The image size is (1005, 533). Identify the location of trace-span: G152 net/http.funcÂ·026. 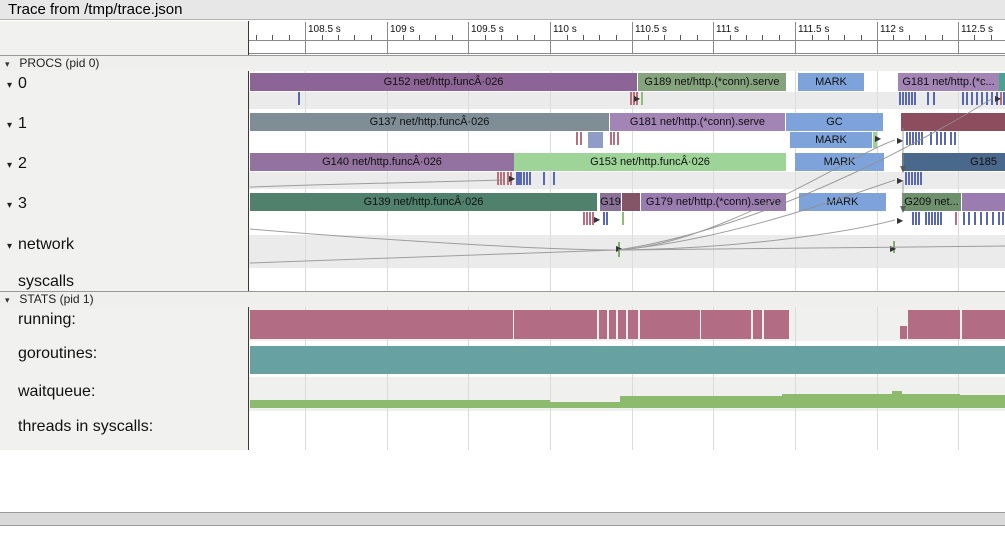
(443, 82).